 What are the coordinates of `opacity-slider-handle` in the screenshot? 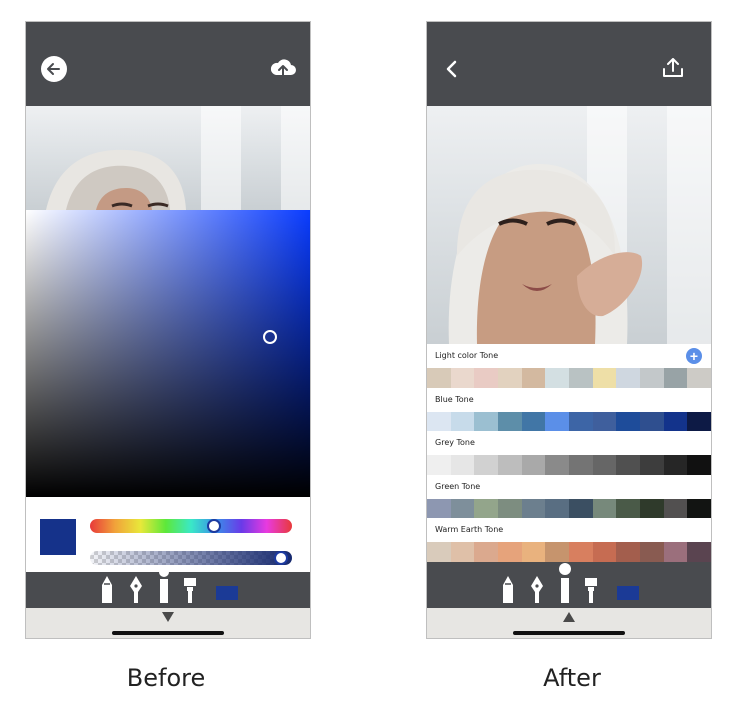 It's located at (281, 558).